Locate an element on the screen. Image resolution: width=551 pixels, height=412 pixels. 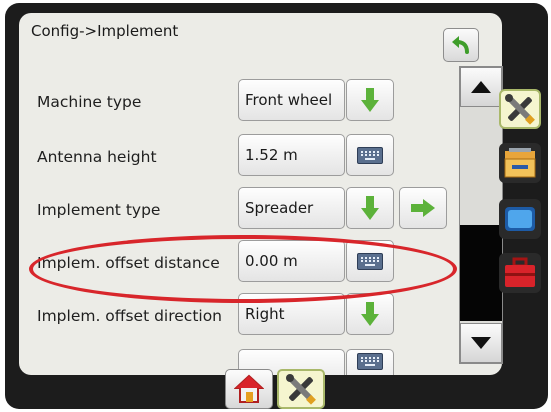
home-icon is located at coordinates (249, 388).